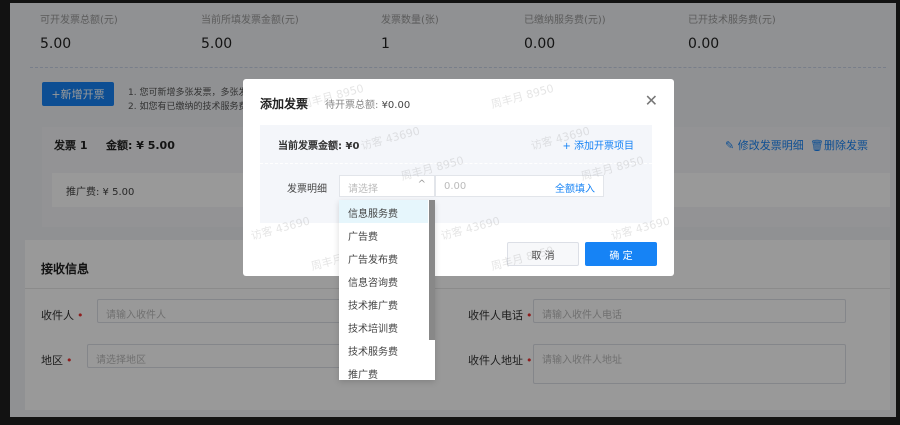  I want to click on amount-input: 0.00 全额填入, so click(519, 186).